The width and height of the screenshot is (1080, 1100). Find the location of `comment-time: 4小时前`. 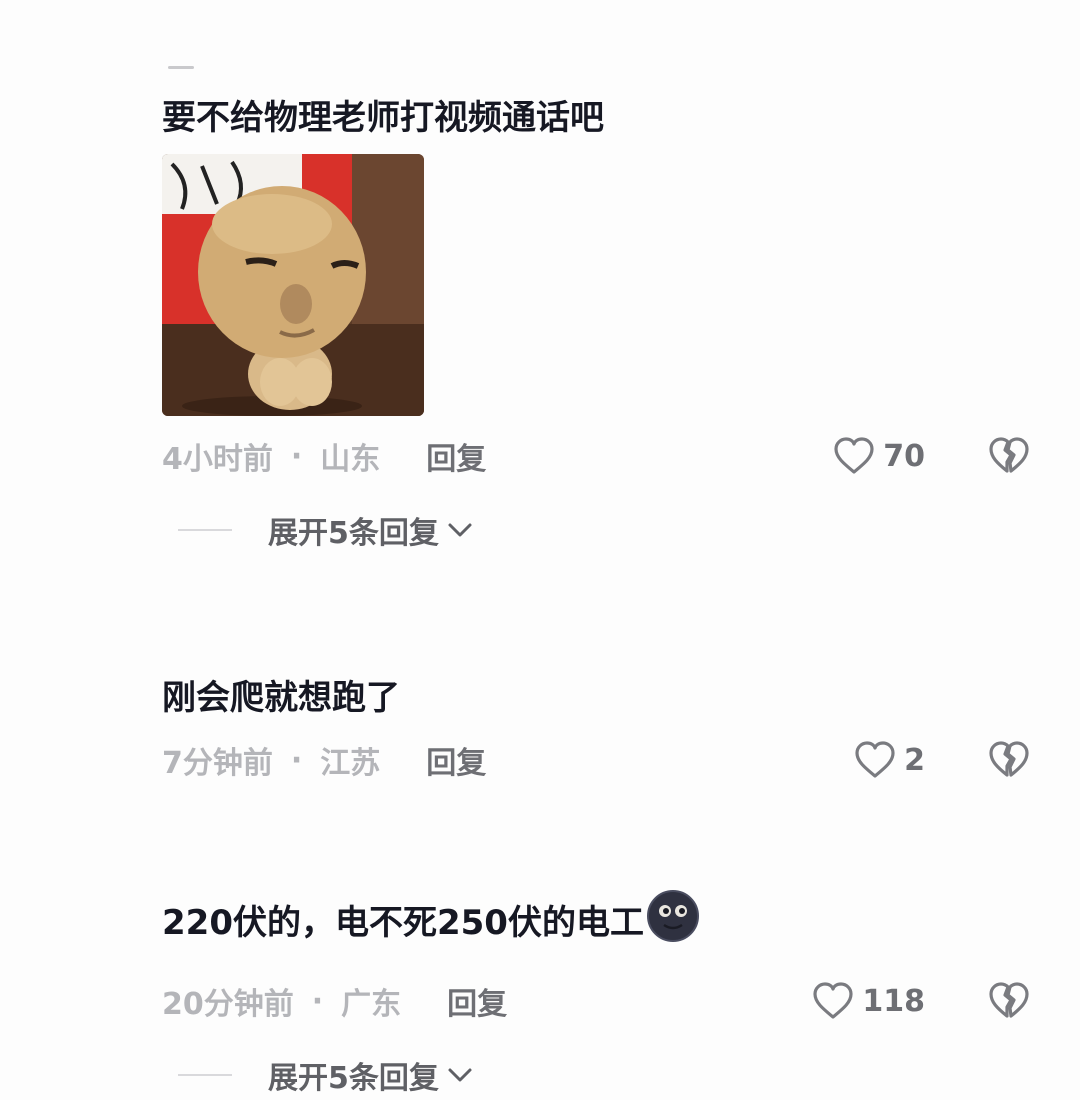

comment-time: 4小时前 is located at coordinates (217, 459).